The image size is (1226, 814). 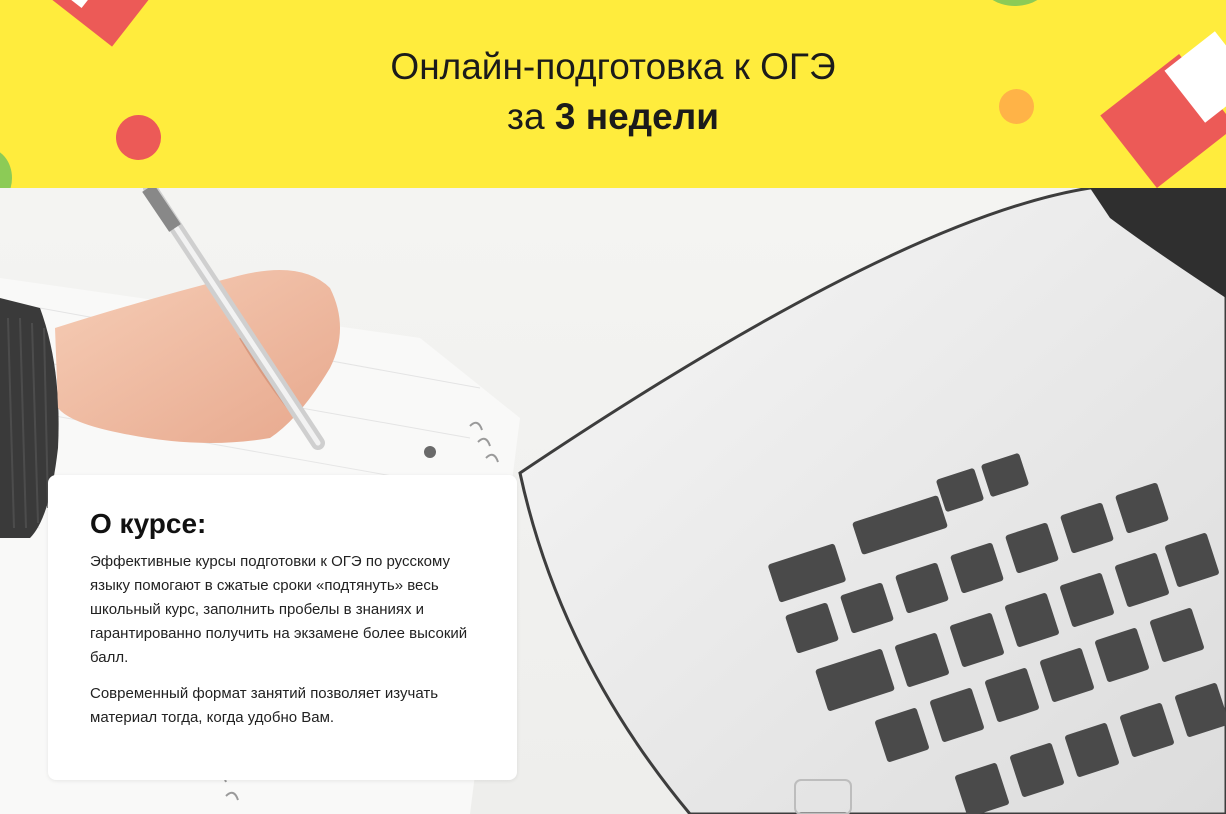 What do you see at coordinates (613, 66) in the screenshot?
I see `title-line-1: Онлайн-подготовка к ОГЭ` at bounding box center [613, 66].